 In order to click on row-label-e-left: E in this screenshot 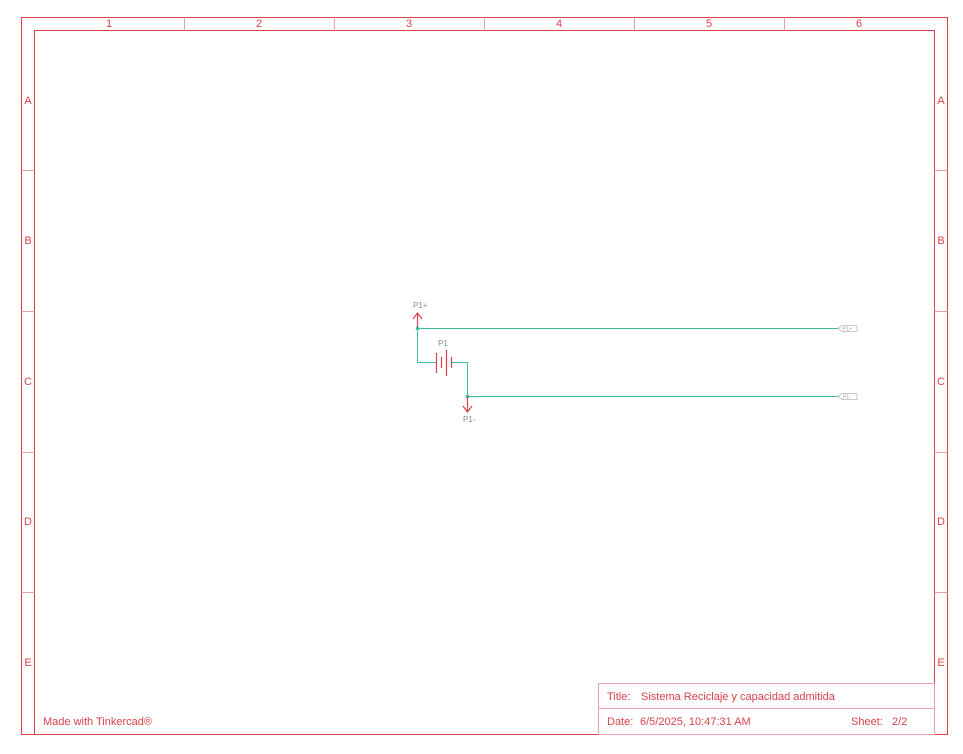, I will do `click(27, 663)`.